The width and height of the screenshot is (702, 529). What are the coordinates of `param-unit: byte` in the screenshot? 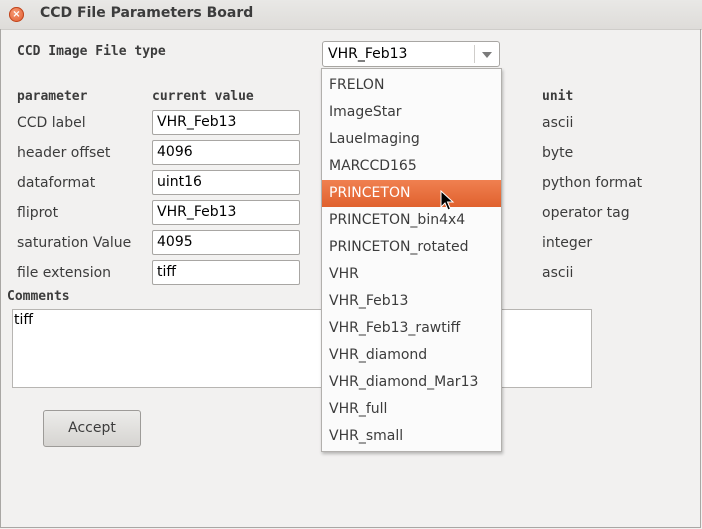 It's located at (558, 153).